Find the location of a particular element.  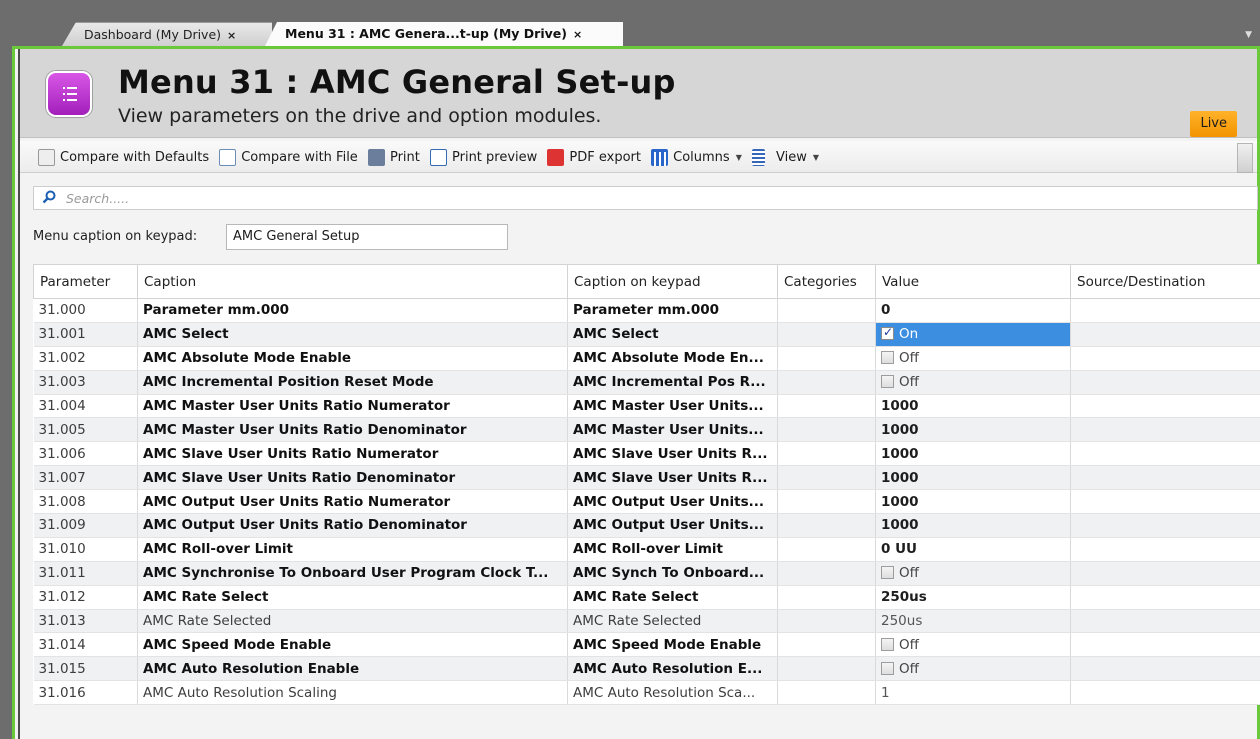

value-cell: 0 UU is located at coordinates (973, 549).